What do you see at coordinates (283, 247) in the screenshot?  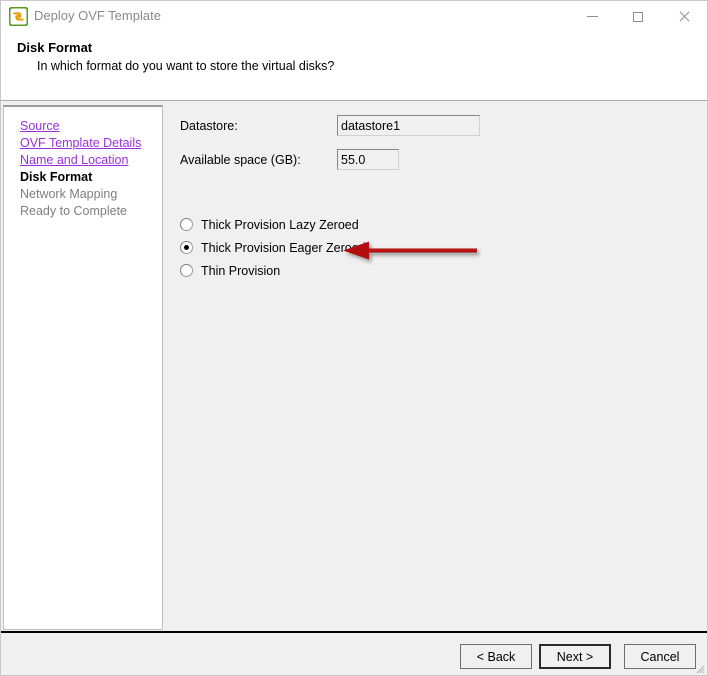 I see `radio-label: Thick Provision Eager Zeroed` at bounding box center [283, 247].